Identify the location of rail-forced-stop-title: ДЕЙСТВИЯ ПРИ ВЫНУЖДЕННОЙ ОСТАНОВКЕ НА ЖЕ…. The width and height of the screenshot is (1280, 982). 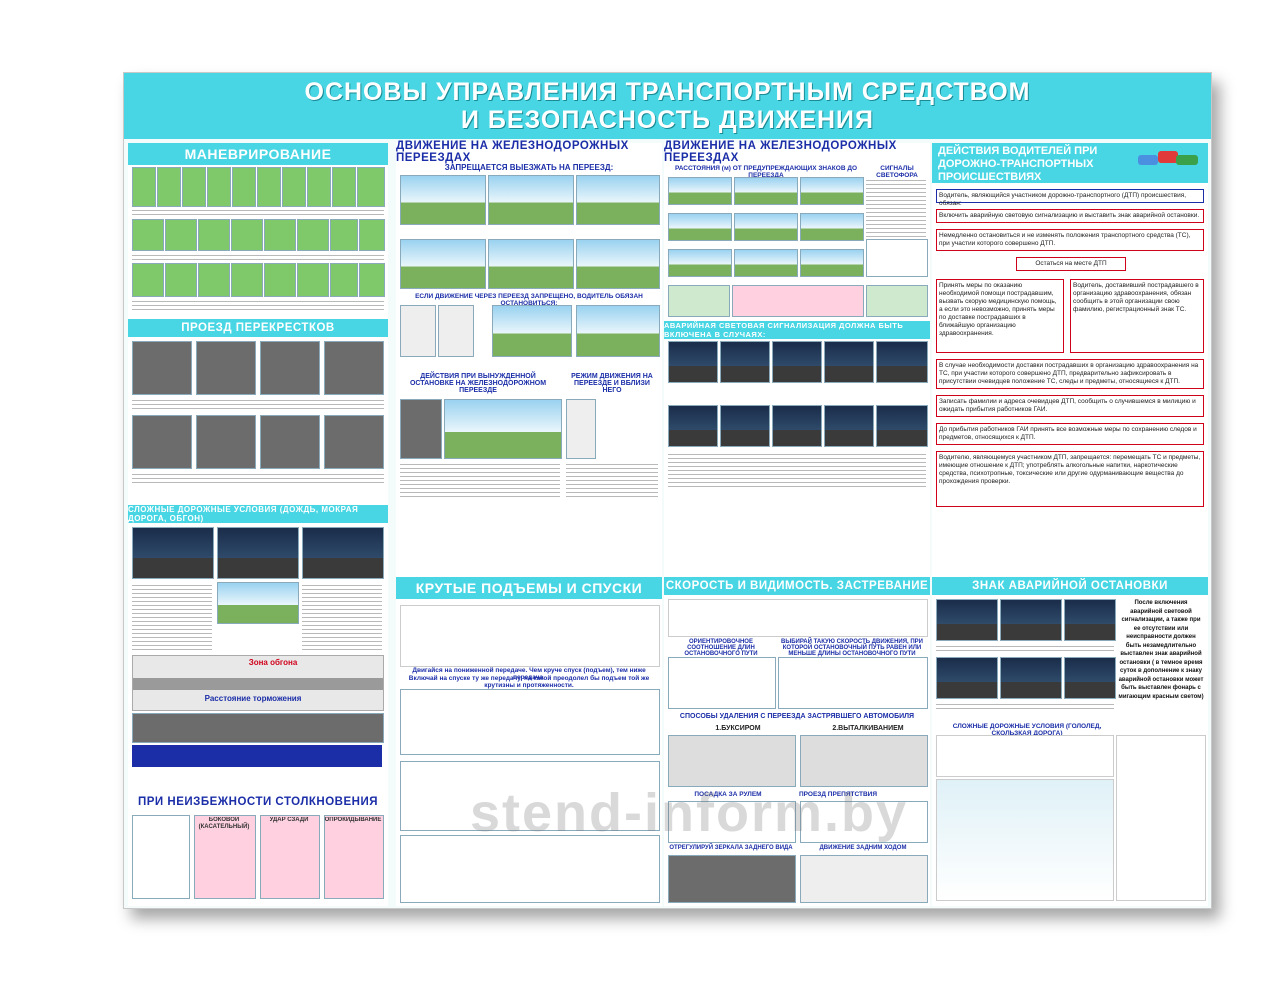
(478, 383).